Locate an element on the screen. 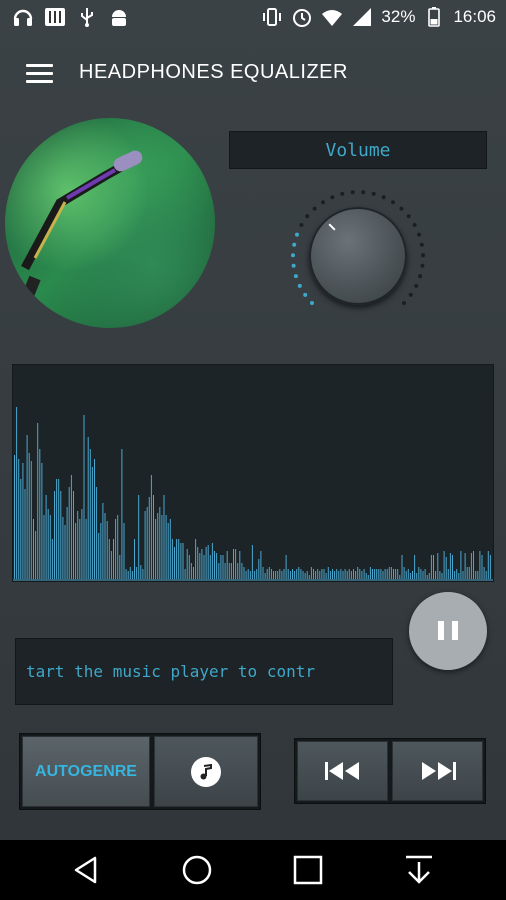 This screenshot has height=900, width=506. equalizer-app-icon is located at coordinates (55, 17).